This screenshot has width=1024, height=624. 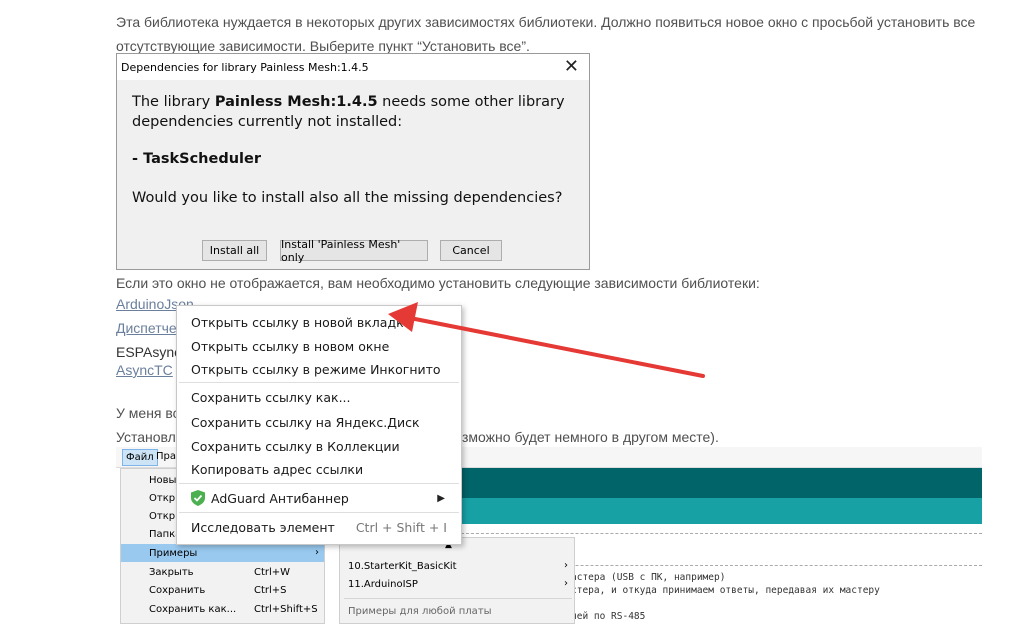 What do you see at coordinates (403, 317) in the screenshot?
I see `arrow-head` at bounding box center [403, 317].